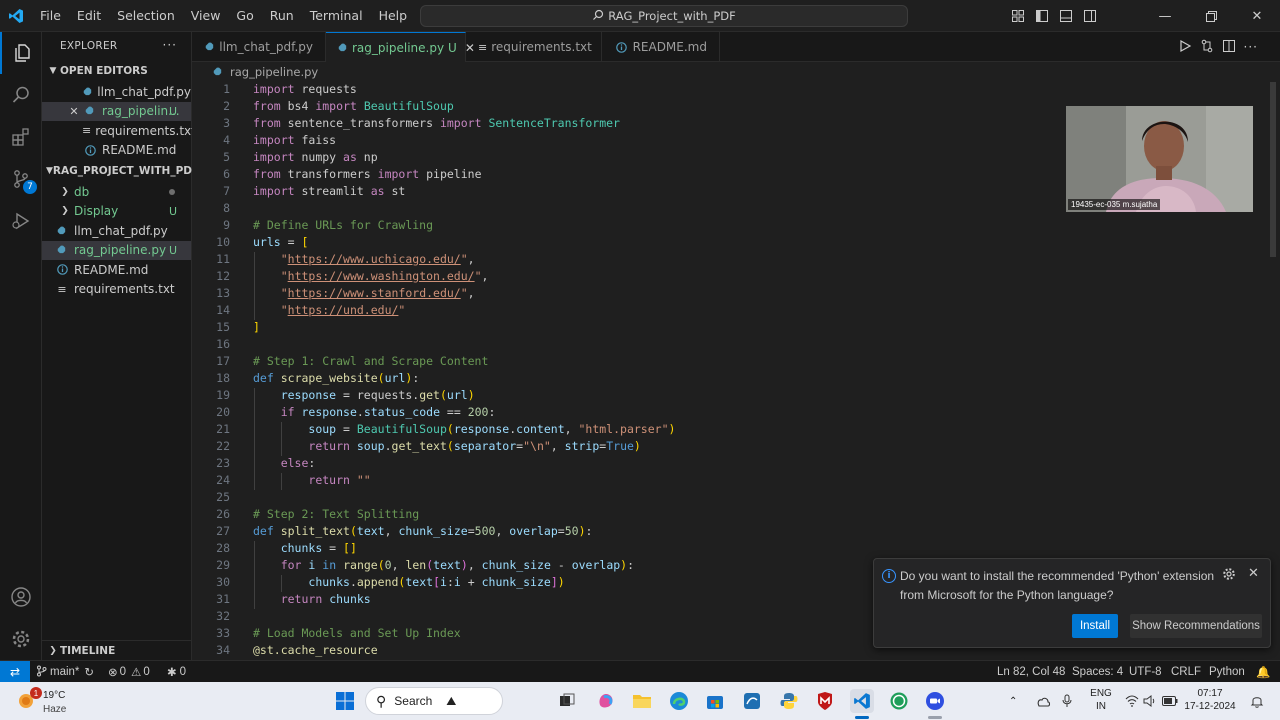 Image resolution: width=1280 pixels, height=720 pixels. What do you see at coordinates (1042, 16) in the screenshot?
I see `toggle-primary-sidebar-icon` at bounding box center [1042, 16].